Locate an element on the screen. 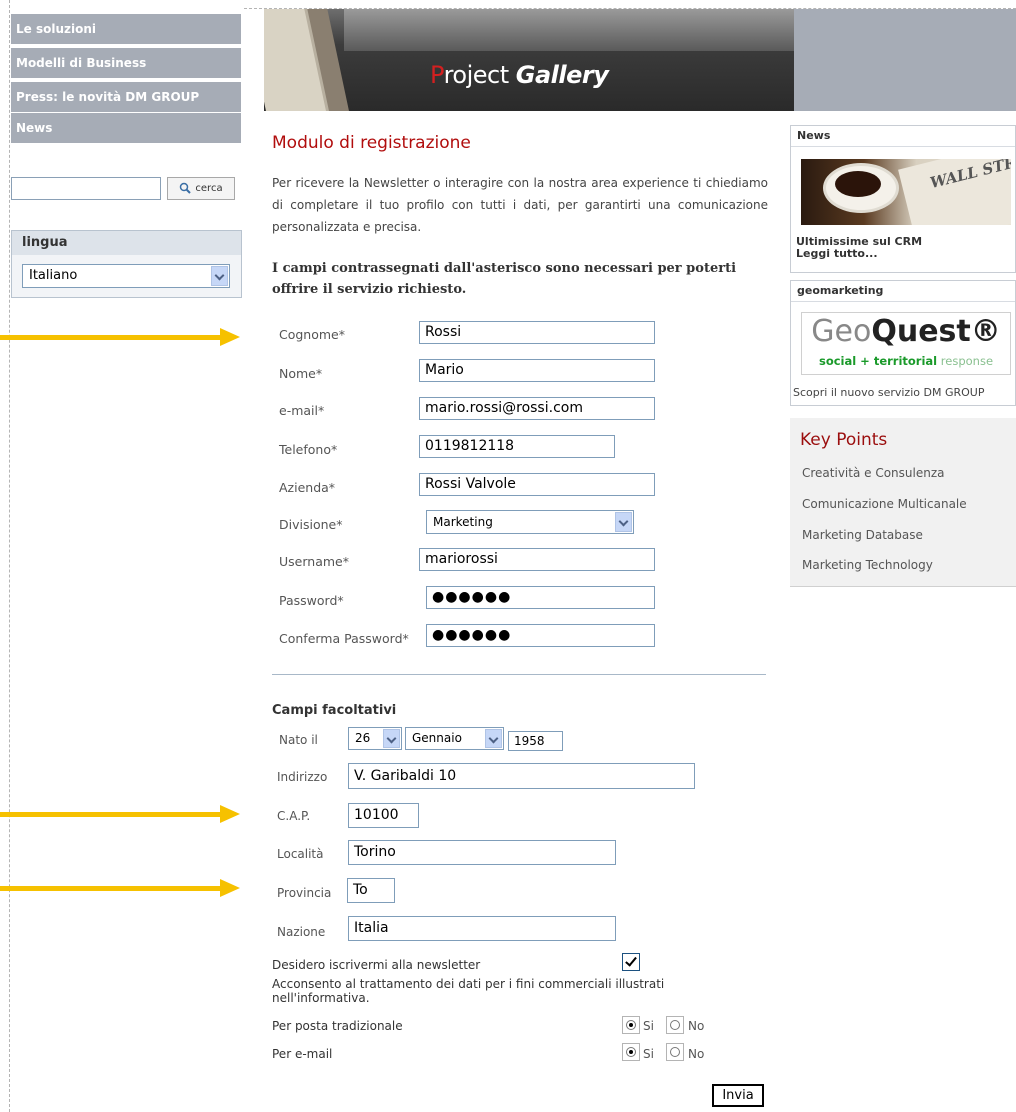  localita-label: Località is located at coordinates (300, 854).